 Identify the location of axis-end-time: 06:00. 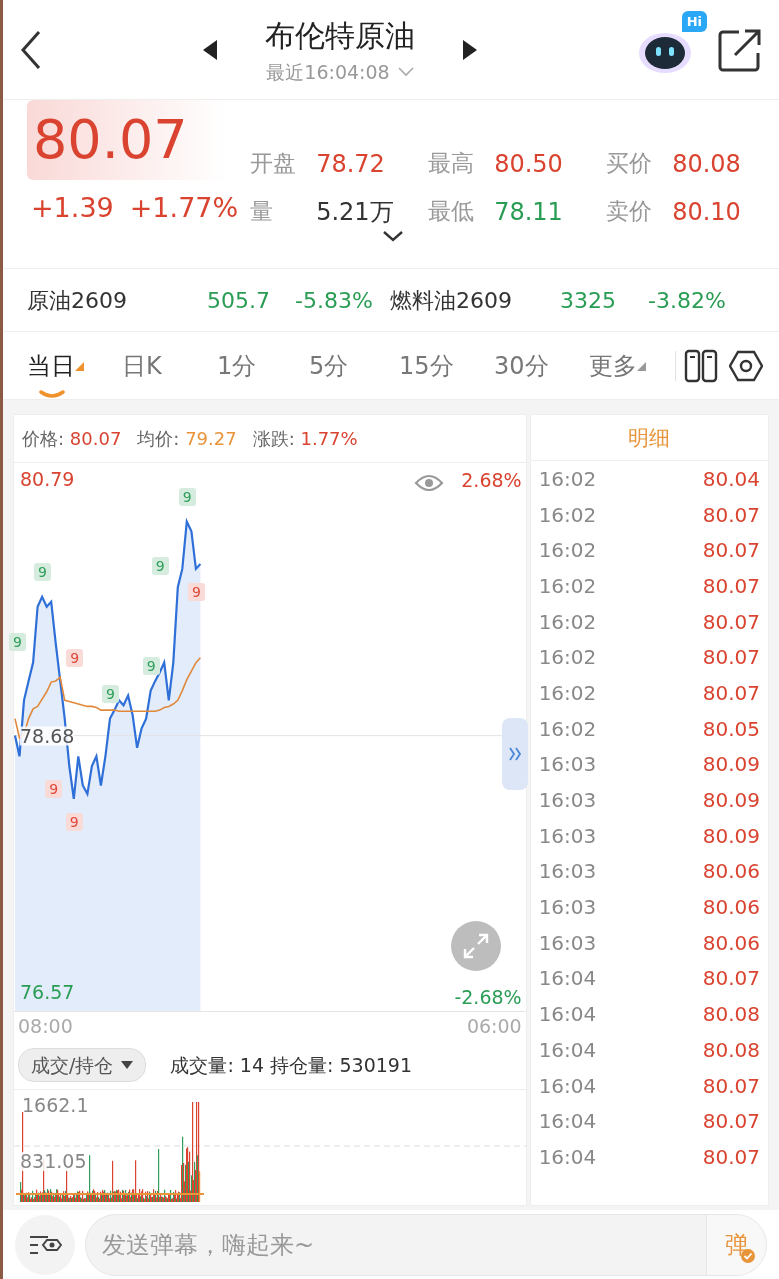
(494, 1027).